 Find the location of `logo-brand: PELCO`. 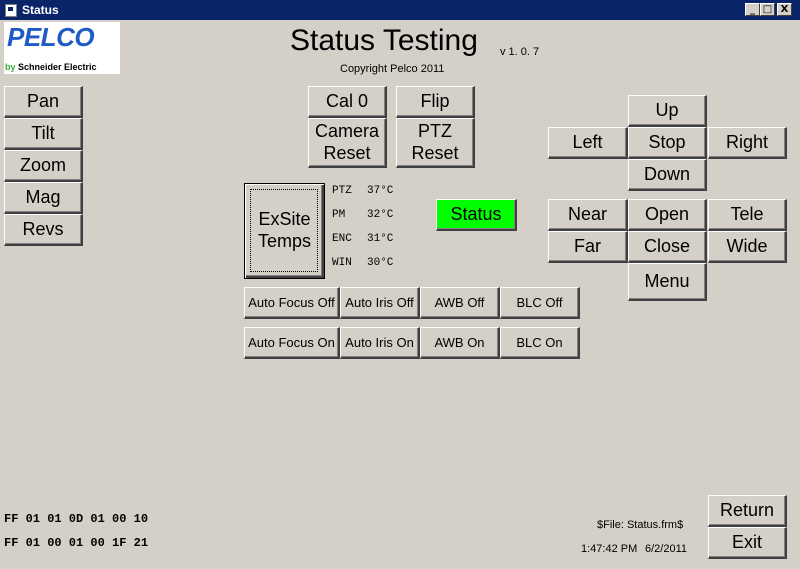

logo-brand: PELCO is located at coordinates (51, 37).